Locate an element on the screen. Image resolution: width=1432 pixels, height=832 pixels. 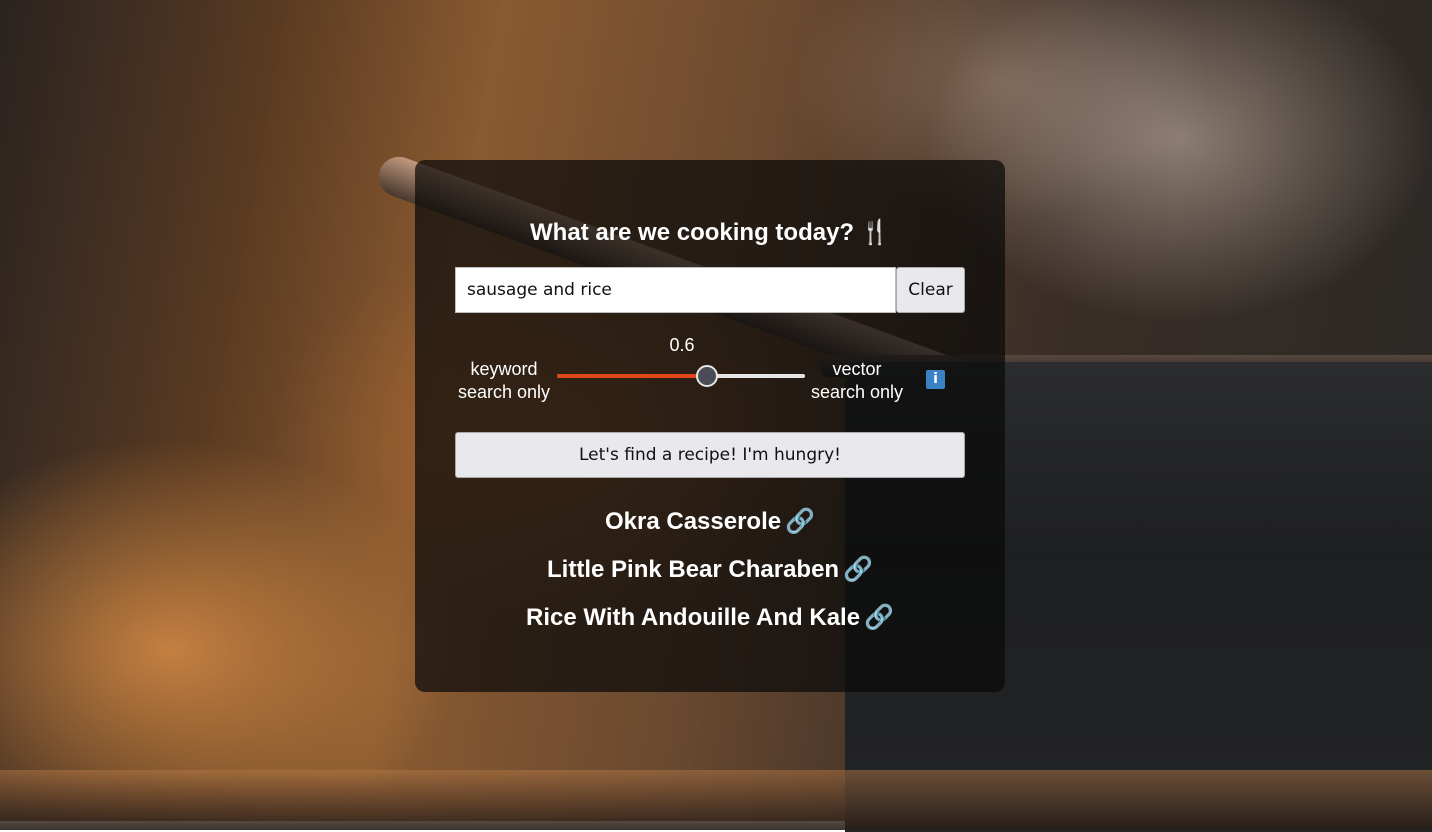
info-icon: i is located at coordinates (935, 379).